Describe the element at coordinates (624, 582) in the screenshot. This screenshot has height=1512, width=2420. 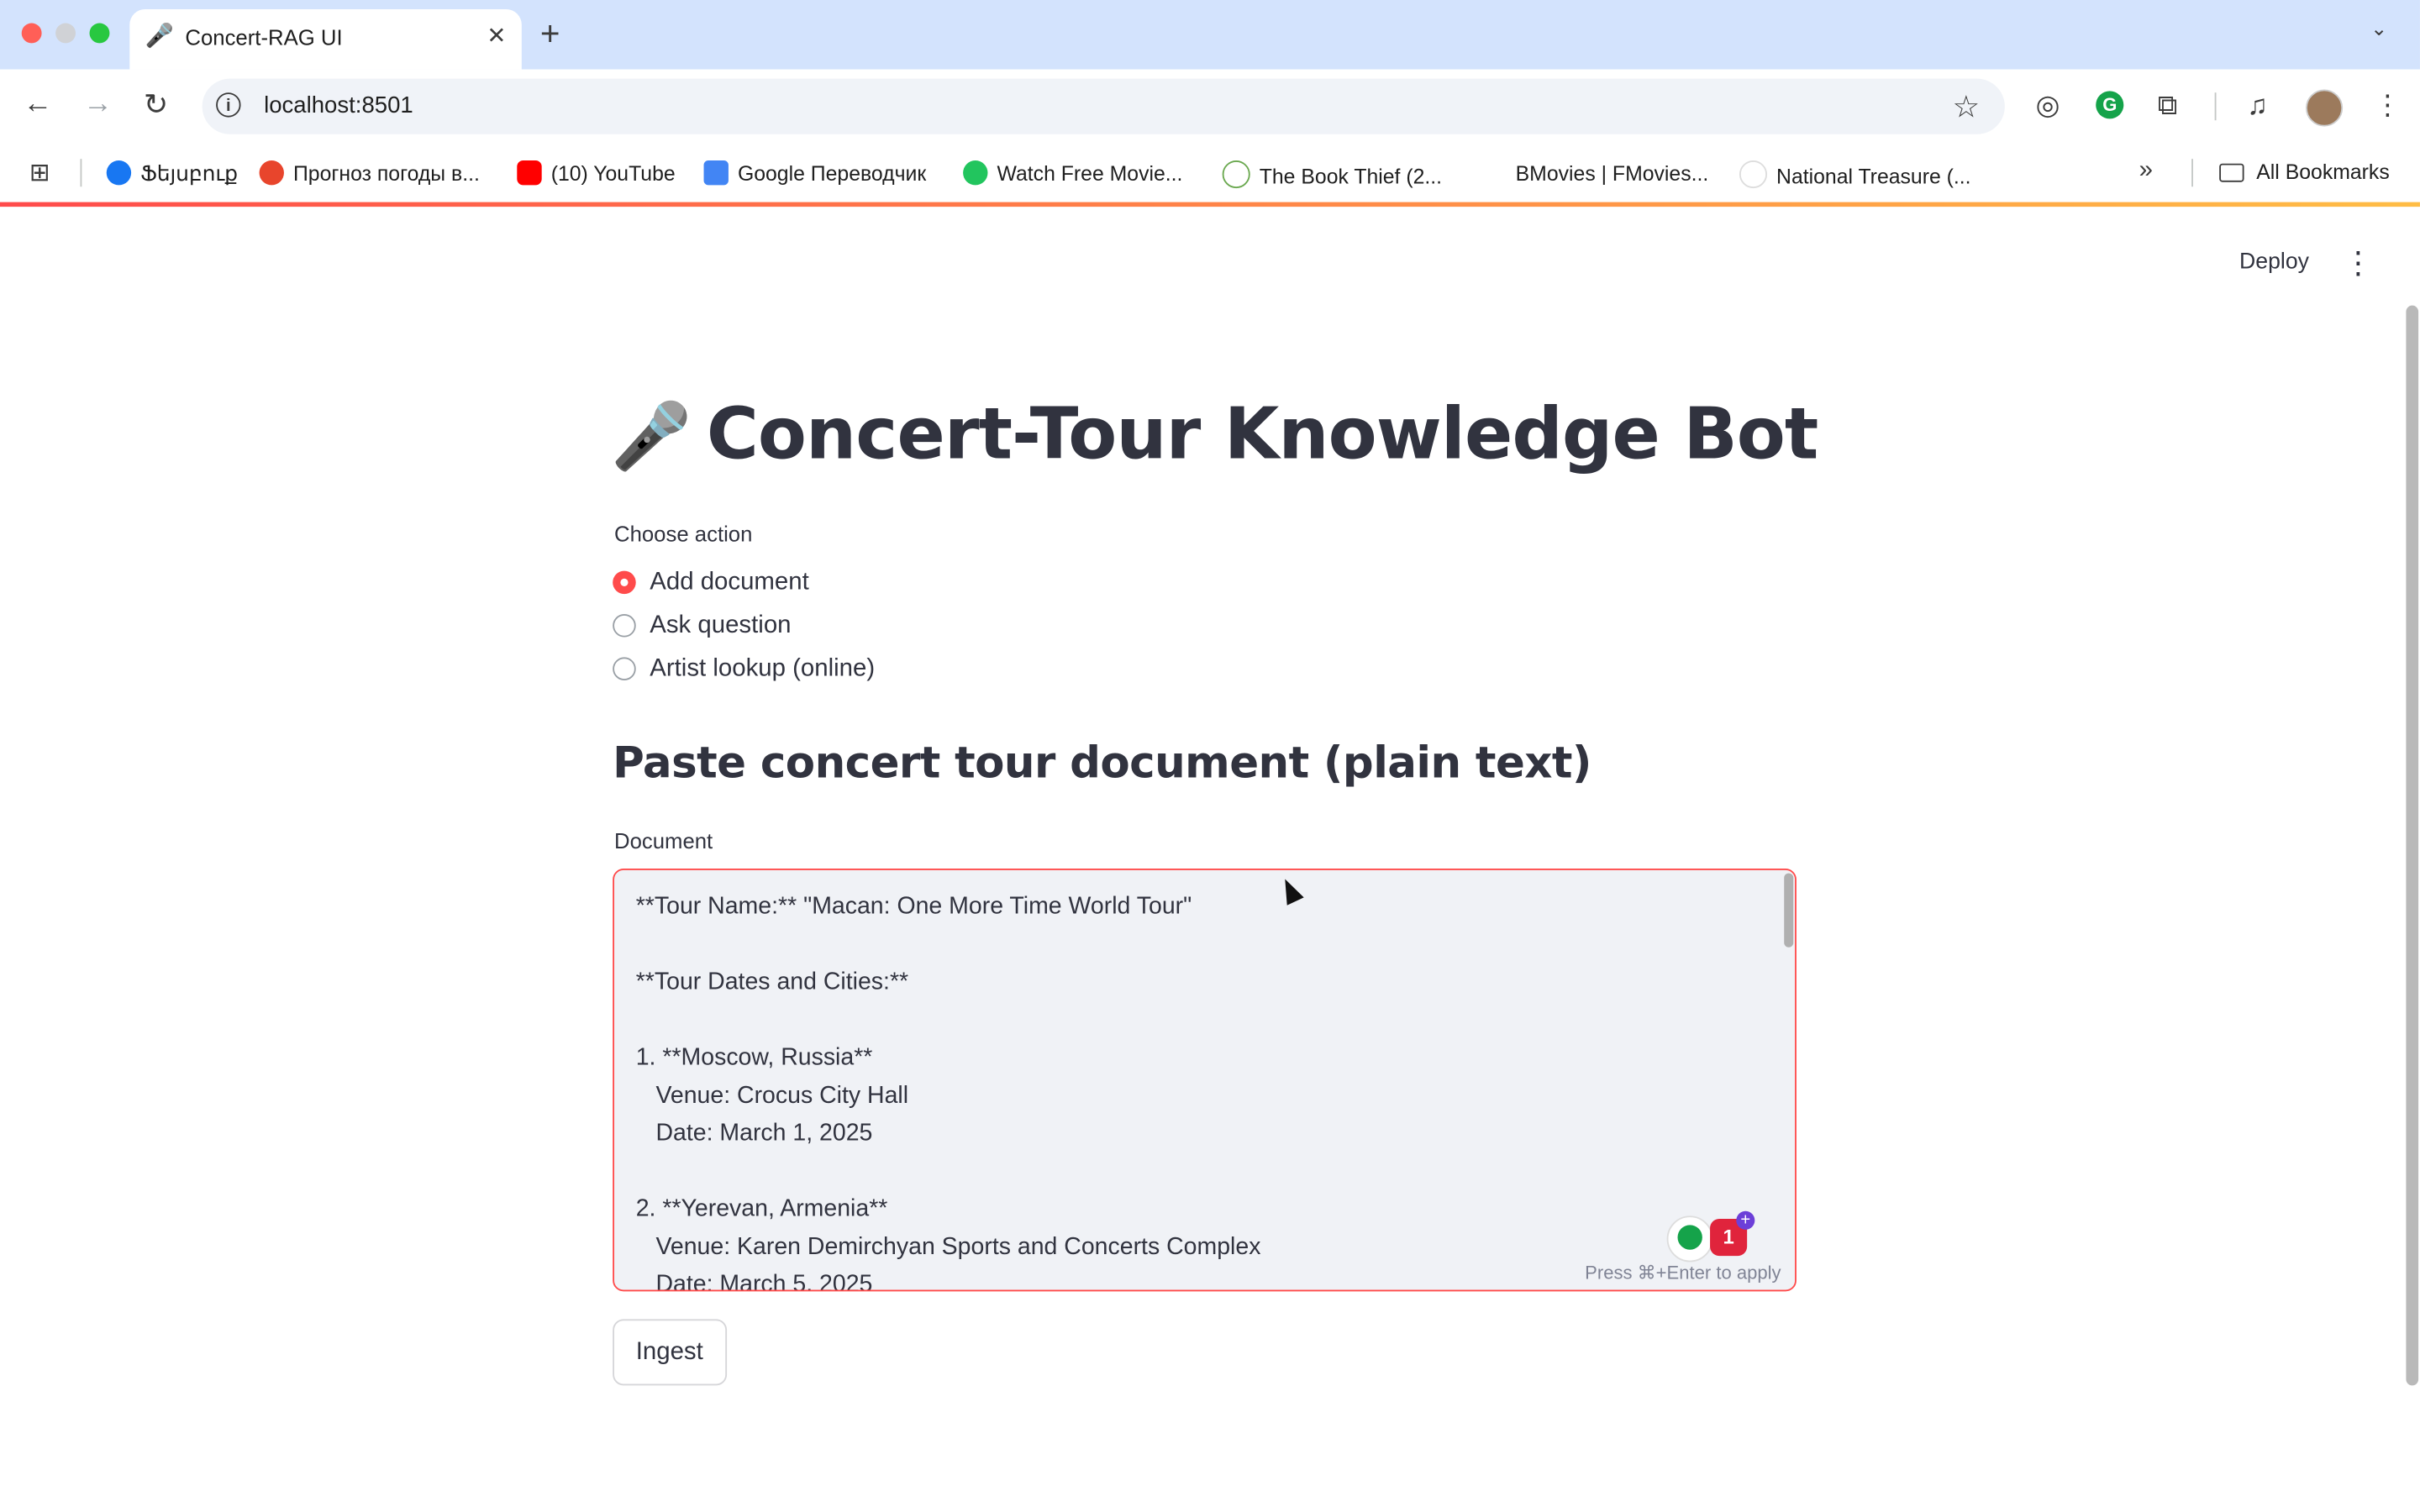
I see `radio-selected-icon` at that location.